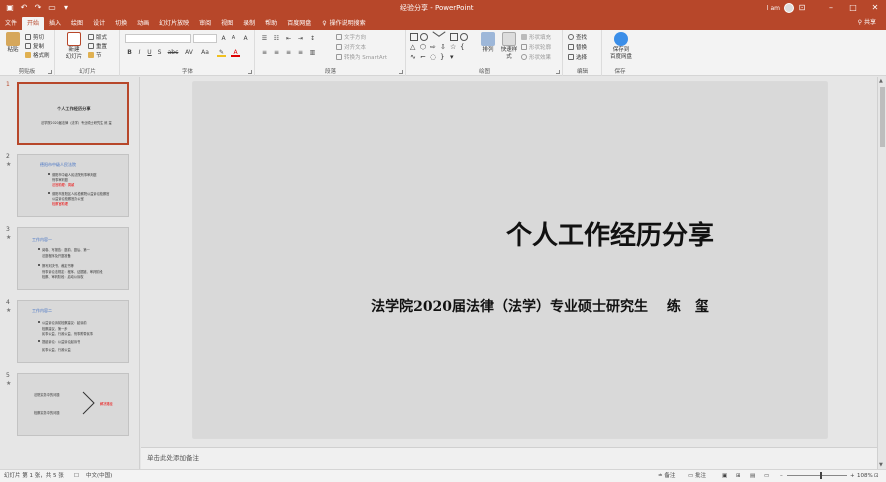 Image resolution: width=886 pixels, height=482 pixels. I want to click on tab-animations: 动画, so click(143, 23).